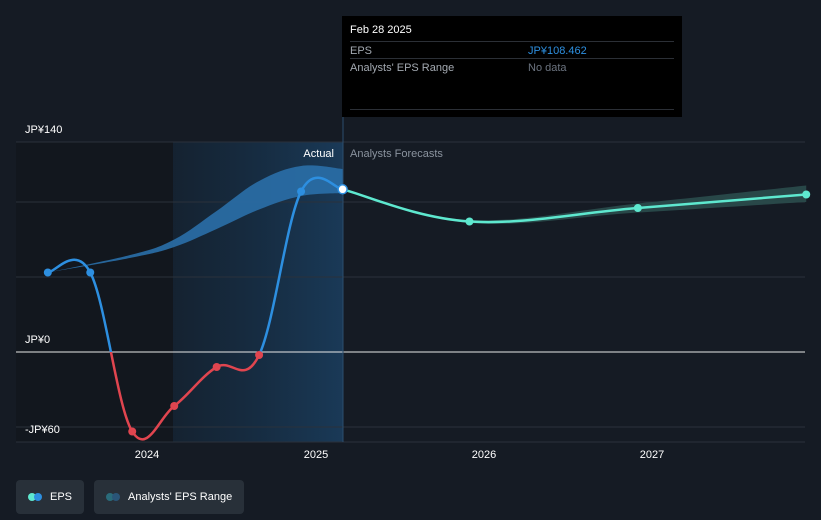 The height and width of the screenshot is (520, 821). What do you see at coordinates (361, 51) in the screenshot?
I see `tooltip-eps-label: EPS` at bounding box center [361, 51].